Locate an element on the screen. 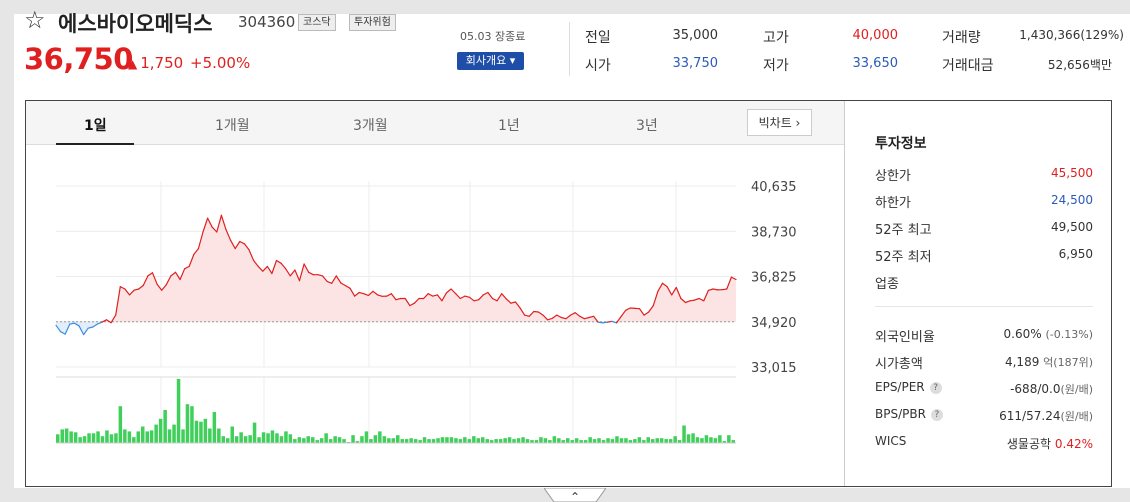  market-cap-rank: (187위) is located at coordinates (1073, 362).